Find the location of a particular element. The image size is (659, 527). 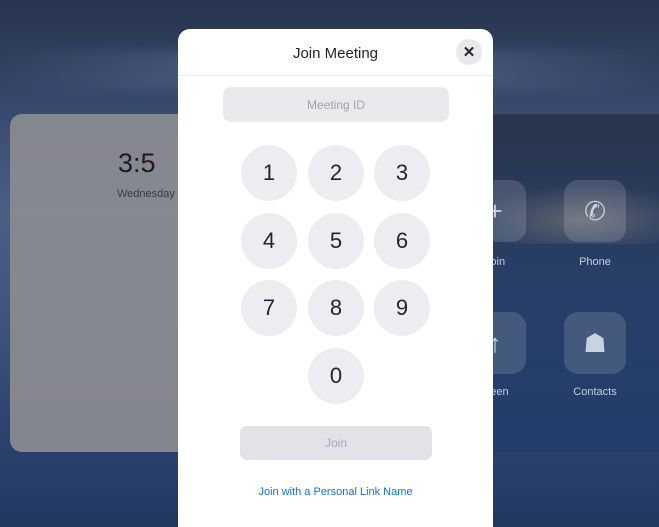

keypad-key-4: 4 is located at coordinates (269, 241).